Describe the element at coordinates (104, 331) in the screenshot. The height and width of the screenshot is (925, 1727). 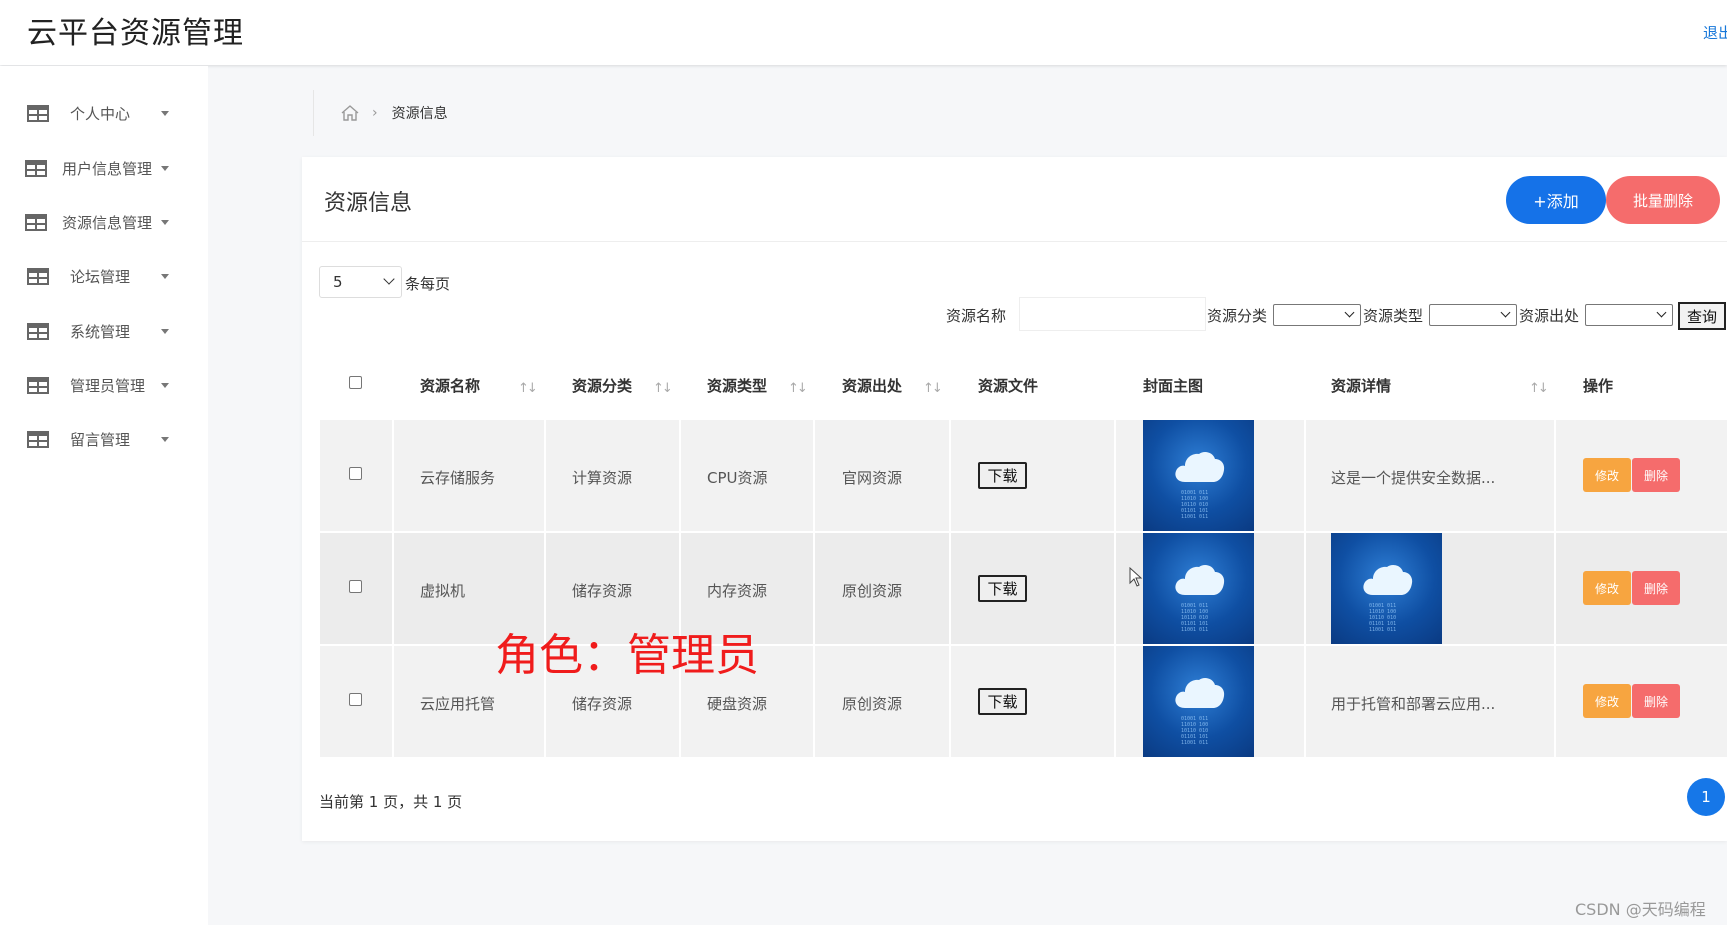
I see `sidebar-item-system: 系统管理` at that location.